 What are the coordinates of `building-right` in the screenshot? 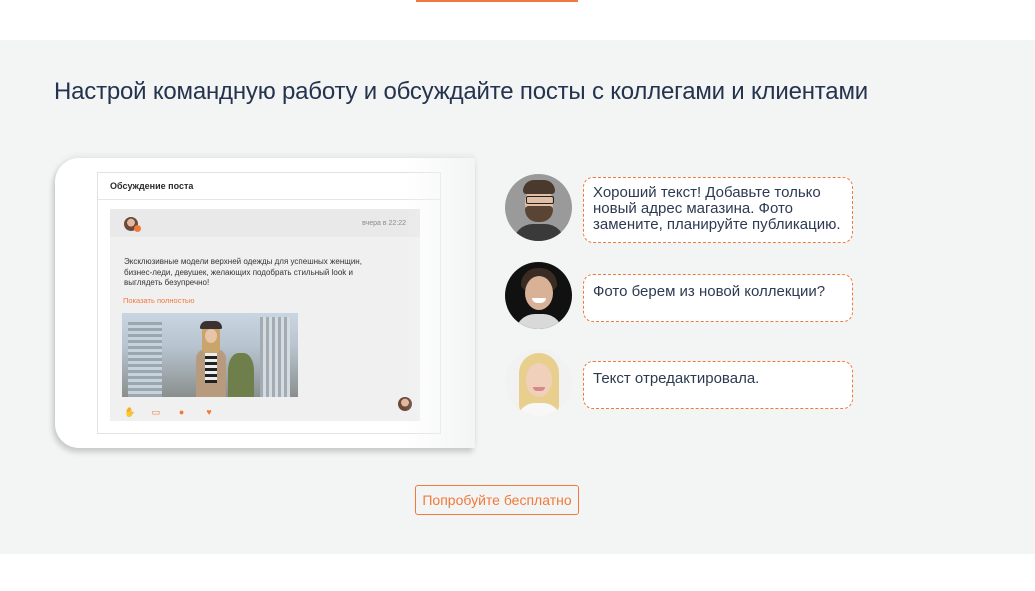 It's located at (275, 357).